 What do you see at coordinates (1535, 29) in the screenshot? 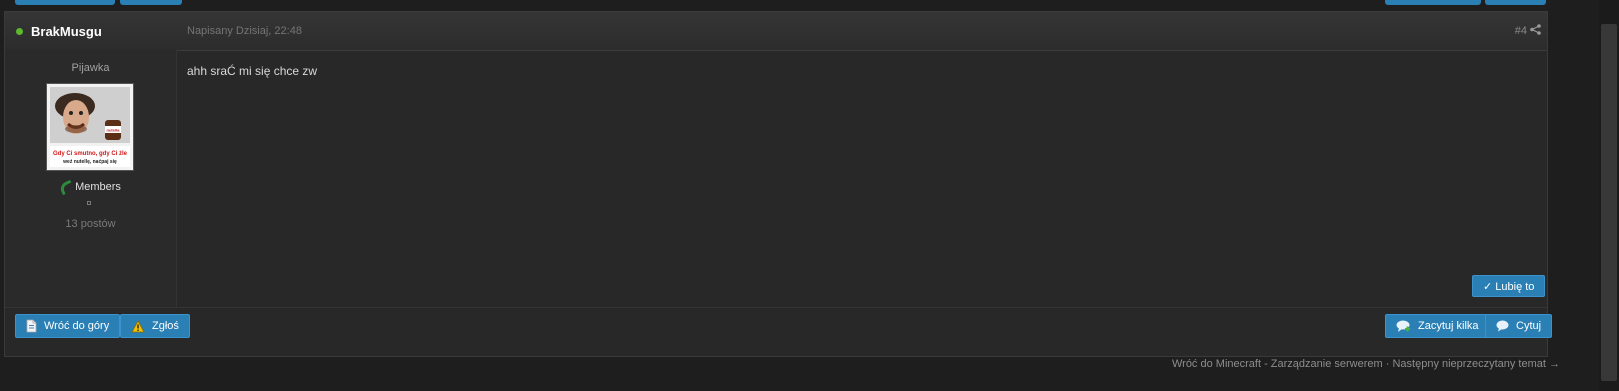
I see `share-icon` at bounding box center [1535, 29].